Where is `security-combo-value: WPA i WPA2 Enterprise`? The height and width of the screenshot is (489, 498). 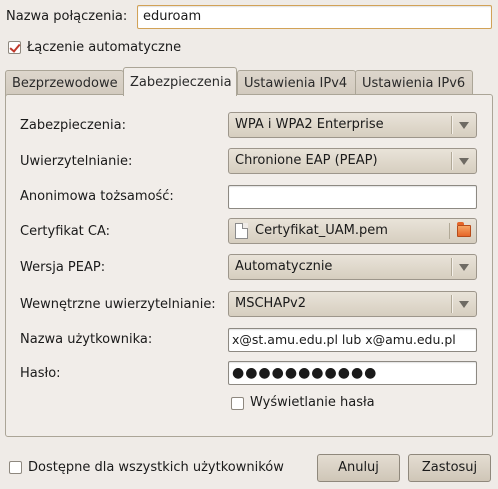
security-combo-value: WPA i WPA2 Enterprise is located at coordinates (309, 124).